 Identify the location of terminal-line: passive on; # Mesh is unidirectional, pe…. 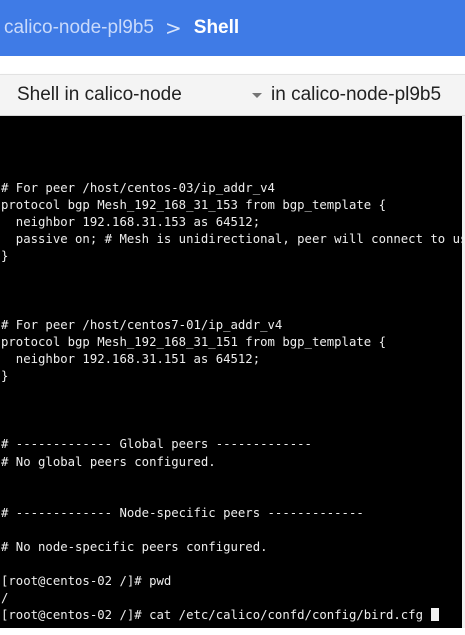
(231, 239).